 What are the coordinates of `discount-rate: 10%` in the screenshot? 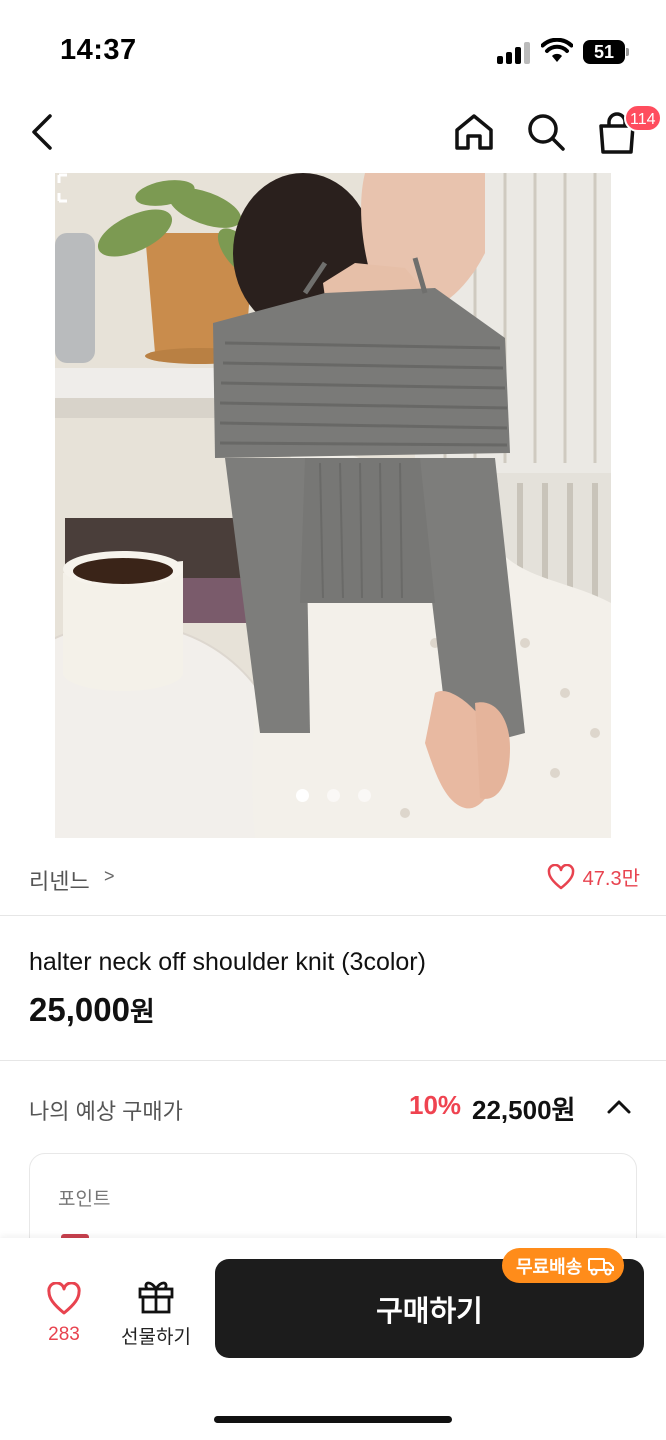 It's located at (435, 1105).